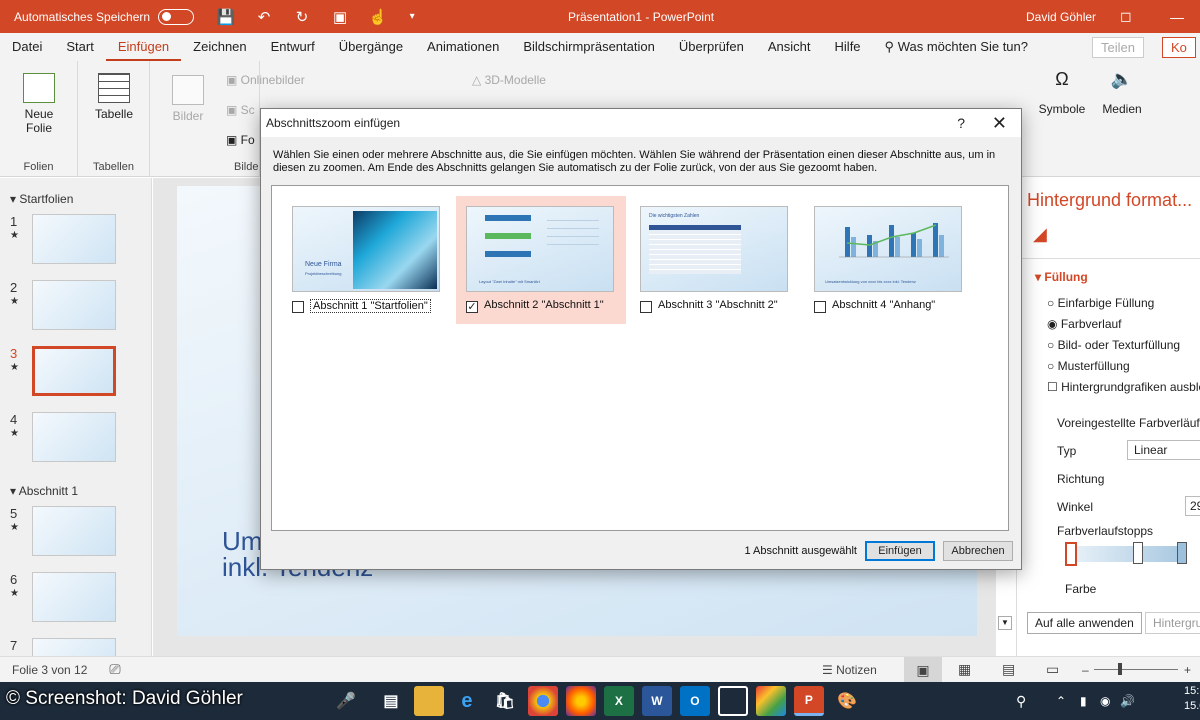 This screenshot has width=1200, height=720. Describe the element at coordinates (694, 701) in the screenshot. I see `outlook-icon: O` at that location.